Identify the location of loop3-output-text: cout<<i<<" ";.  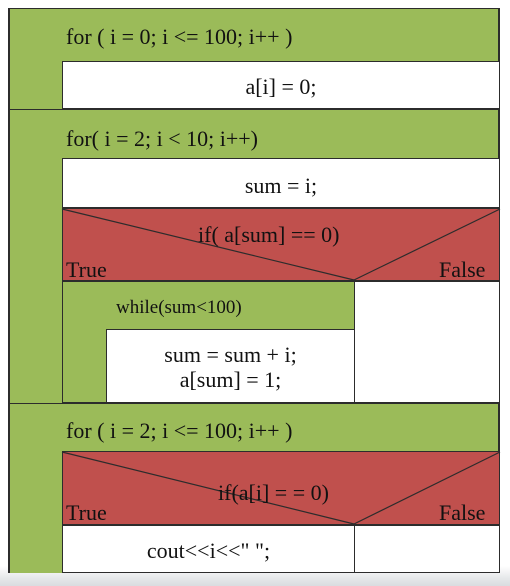
(208, 550).